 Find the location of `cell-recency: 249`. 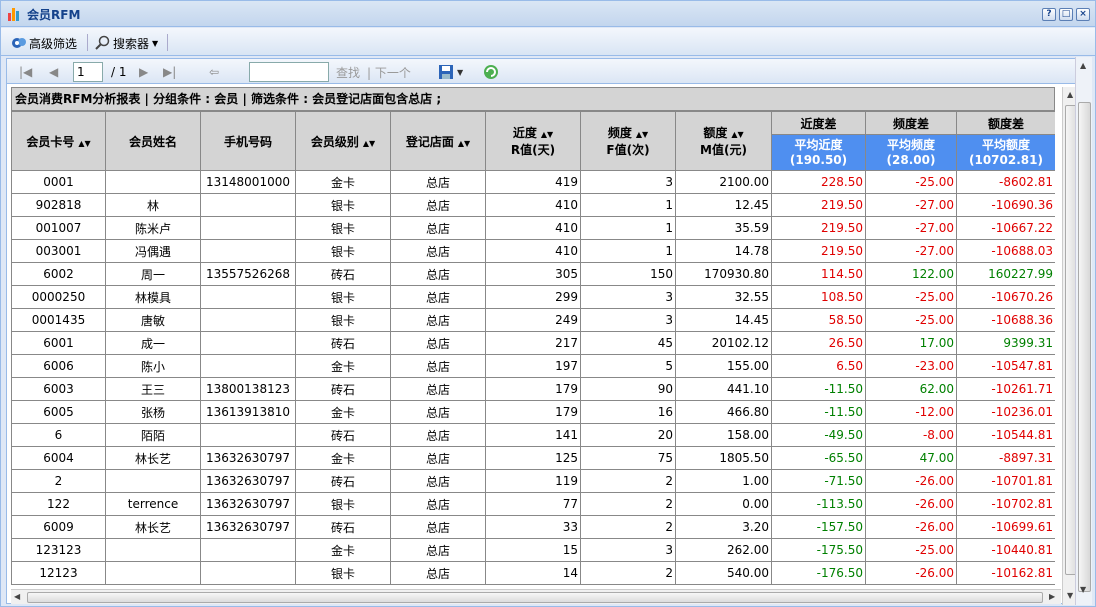

cell-recency: 249 is located at coordinates (533, 320).